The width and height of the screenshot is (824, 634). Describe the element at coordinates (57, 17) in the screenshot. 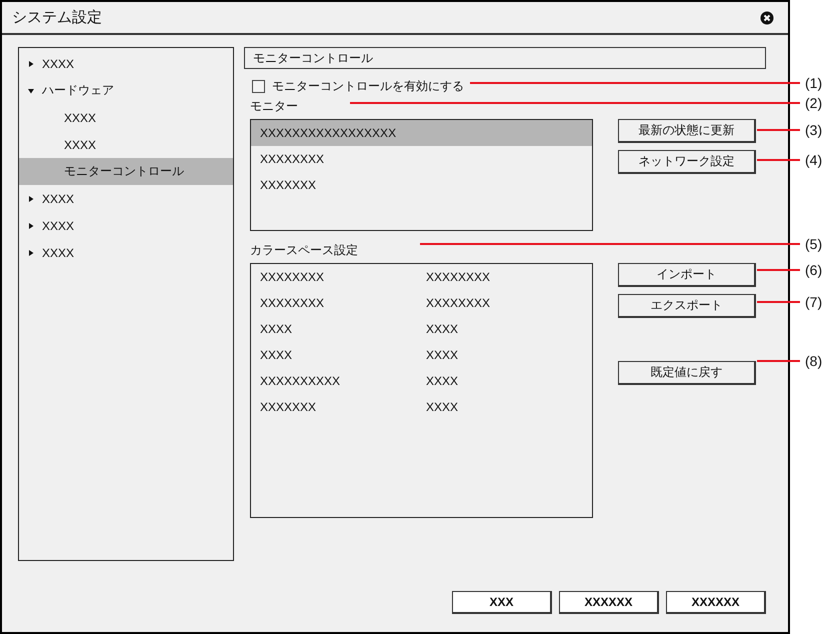

I see `window-title: システム設定` at that location.